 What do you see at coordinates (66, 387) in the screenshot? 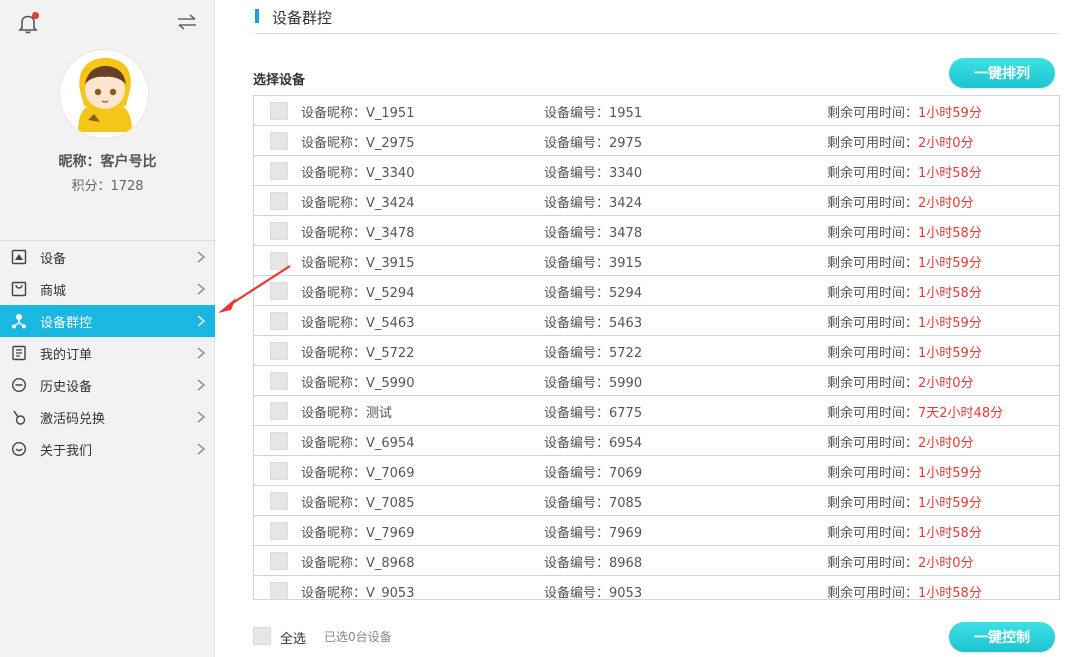
I see `sidebar-item-label: 历史设备` at bounding box center [66, 387].